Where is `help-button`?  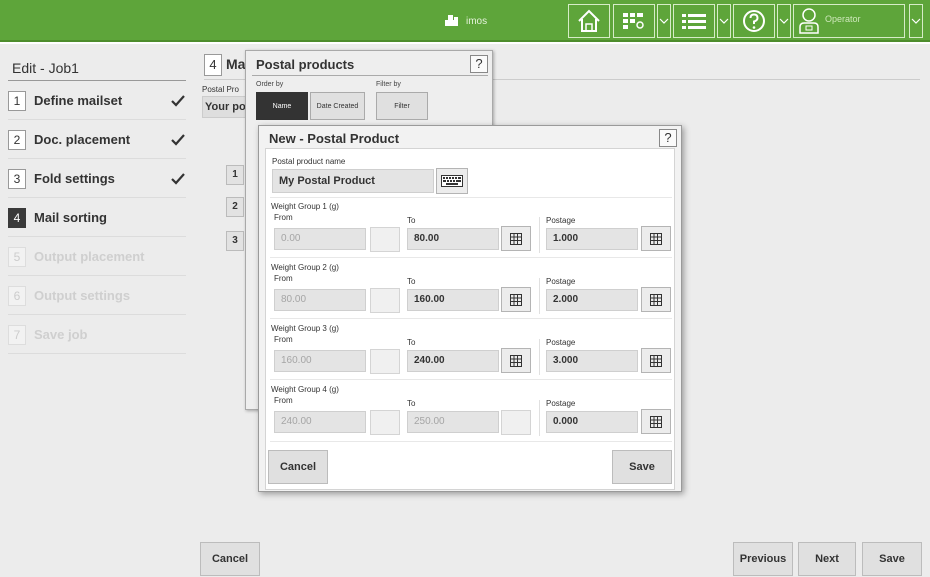 help-button is located at coordinates (754, 21).